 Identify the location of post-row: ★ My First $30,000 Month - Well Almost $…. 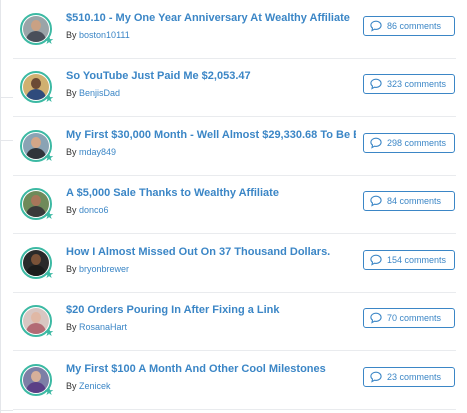
(234, 146).